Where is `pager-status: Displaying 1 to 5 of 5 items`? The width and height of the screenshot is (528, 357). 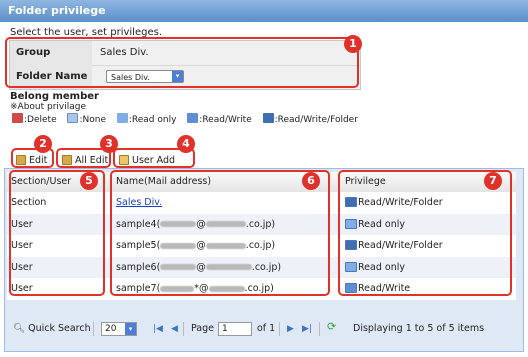
pager-status: Displaying 1 to 5 of 5 items is located at coordinates (419, 328).